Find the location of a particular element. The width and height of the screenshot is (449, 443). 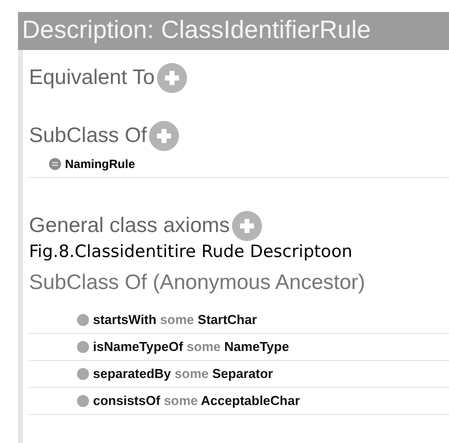

panel-title: Description: ClassIdentifierRule is located at coordinates (196, 30).